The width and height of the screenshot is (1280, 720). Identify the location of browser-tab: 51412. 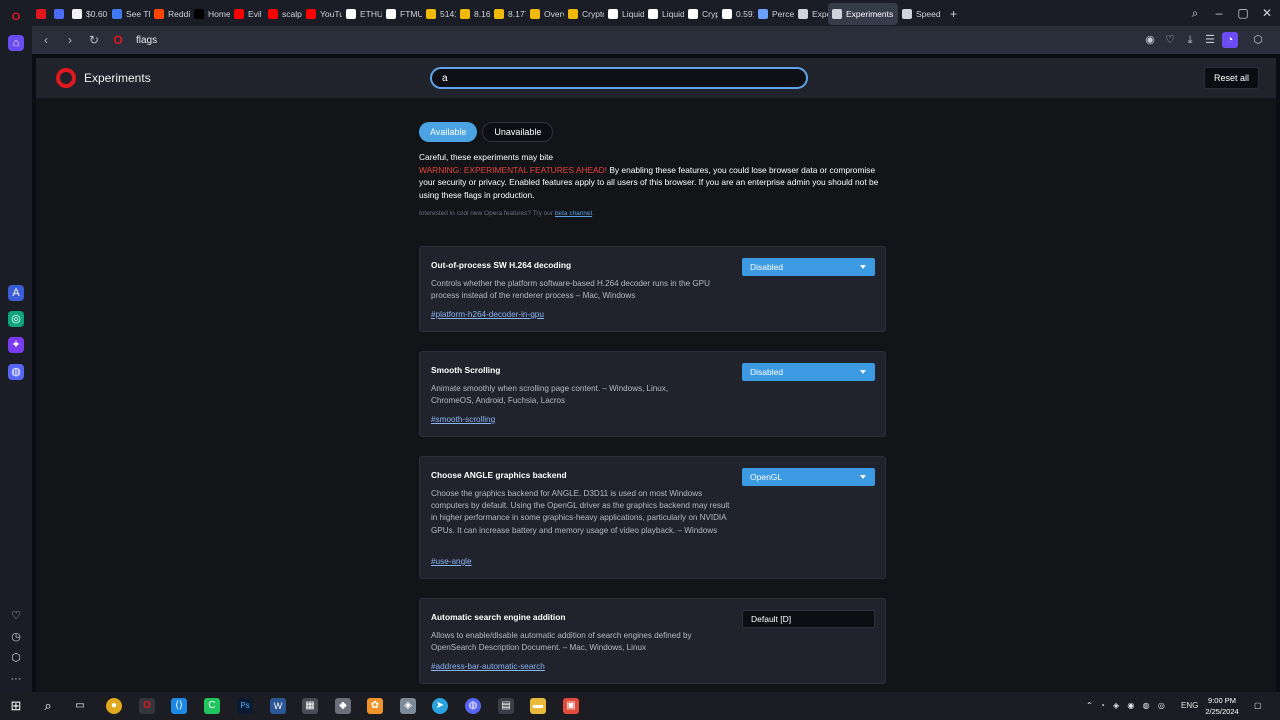
(439, 14).